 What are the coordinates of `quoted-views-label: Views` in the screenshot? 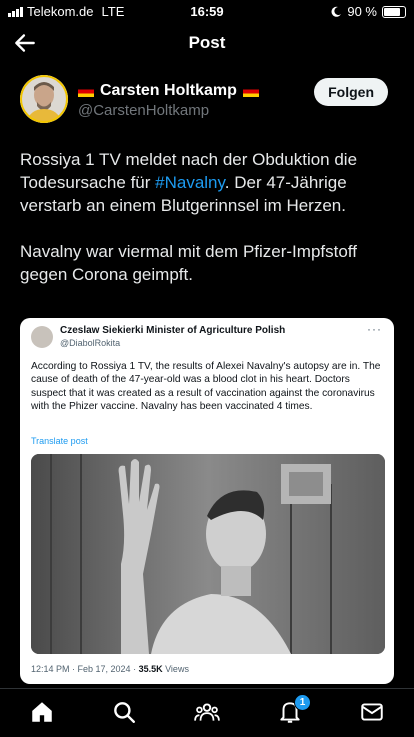 It's located at (175, 669).